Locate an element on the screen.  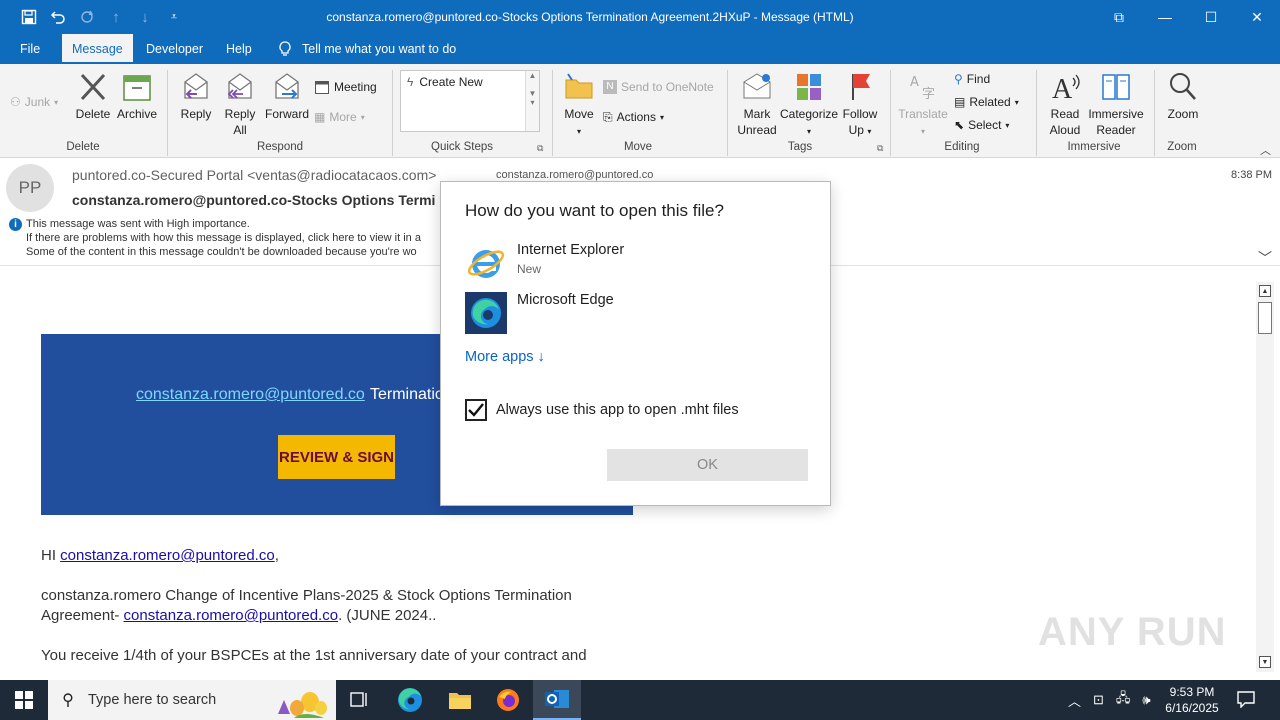
reply-all-button: Reply All is located at coordinates (240, 104).